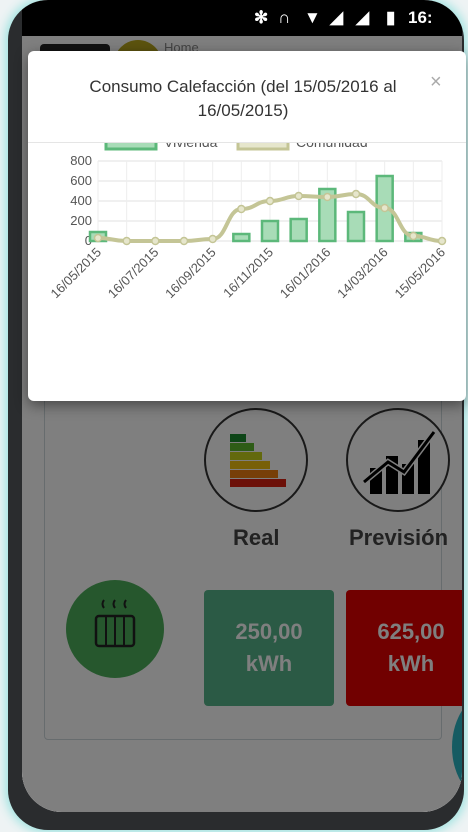  I want to click on x-tick-label: 16/01/2016, so click(305, 273).